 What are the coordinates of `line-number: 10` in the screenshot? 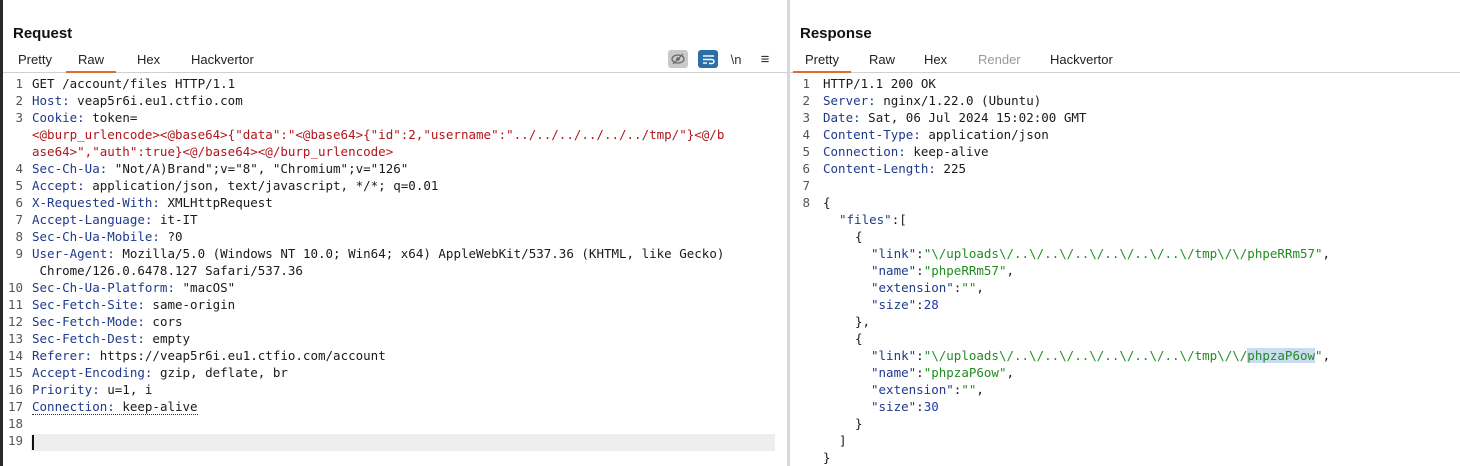 It's located at (15, 287).